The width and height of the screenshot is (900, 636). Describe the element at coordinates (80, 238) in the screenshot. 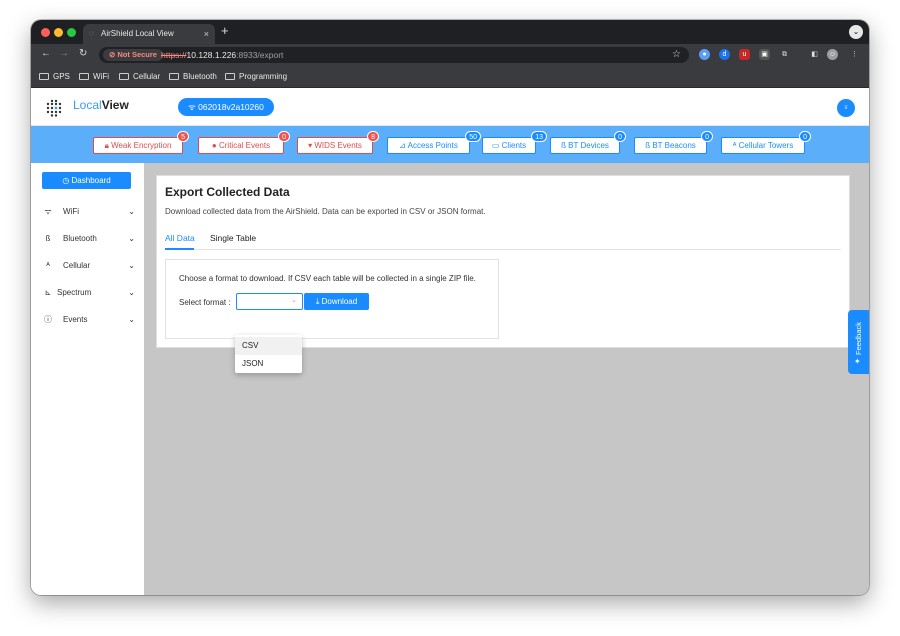

I see `sidebar-item-label: Bluetooth` at that location.